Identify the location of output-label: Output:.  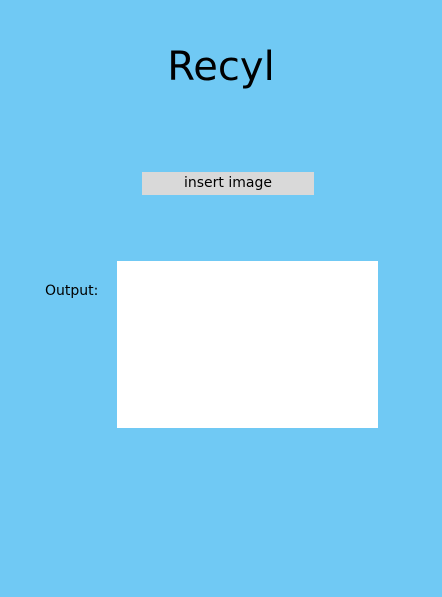
(72, 291).